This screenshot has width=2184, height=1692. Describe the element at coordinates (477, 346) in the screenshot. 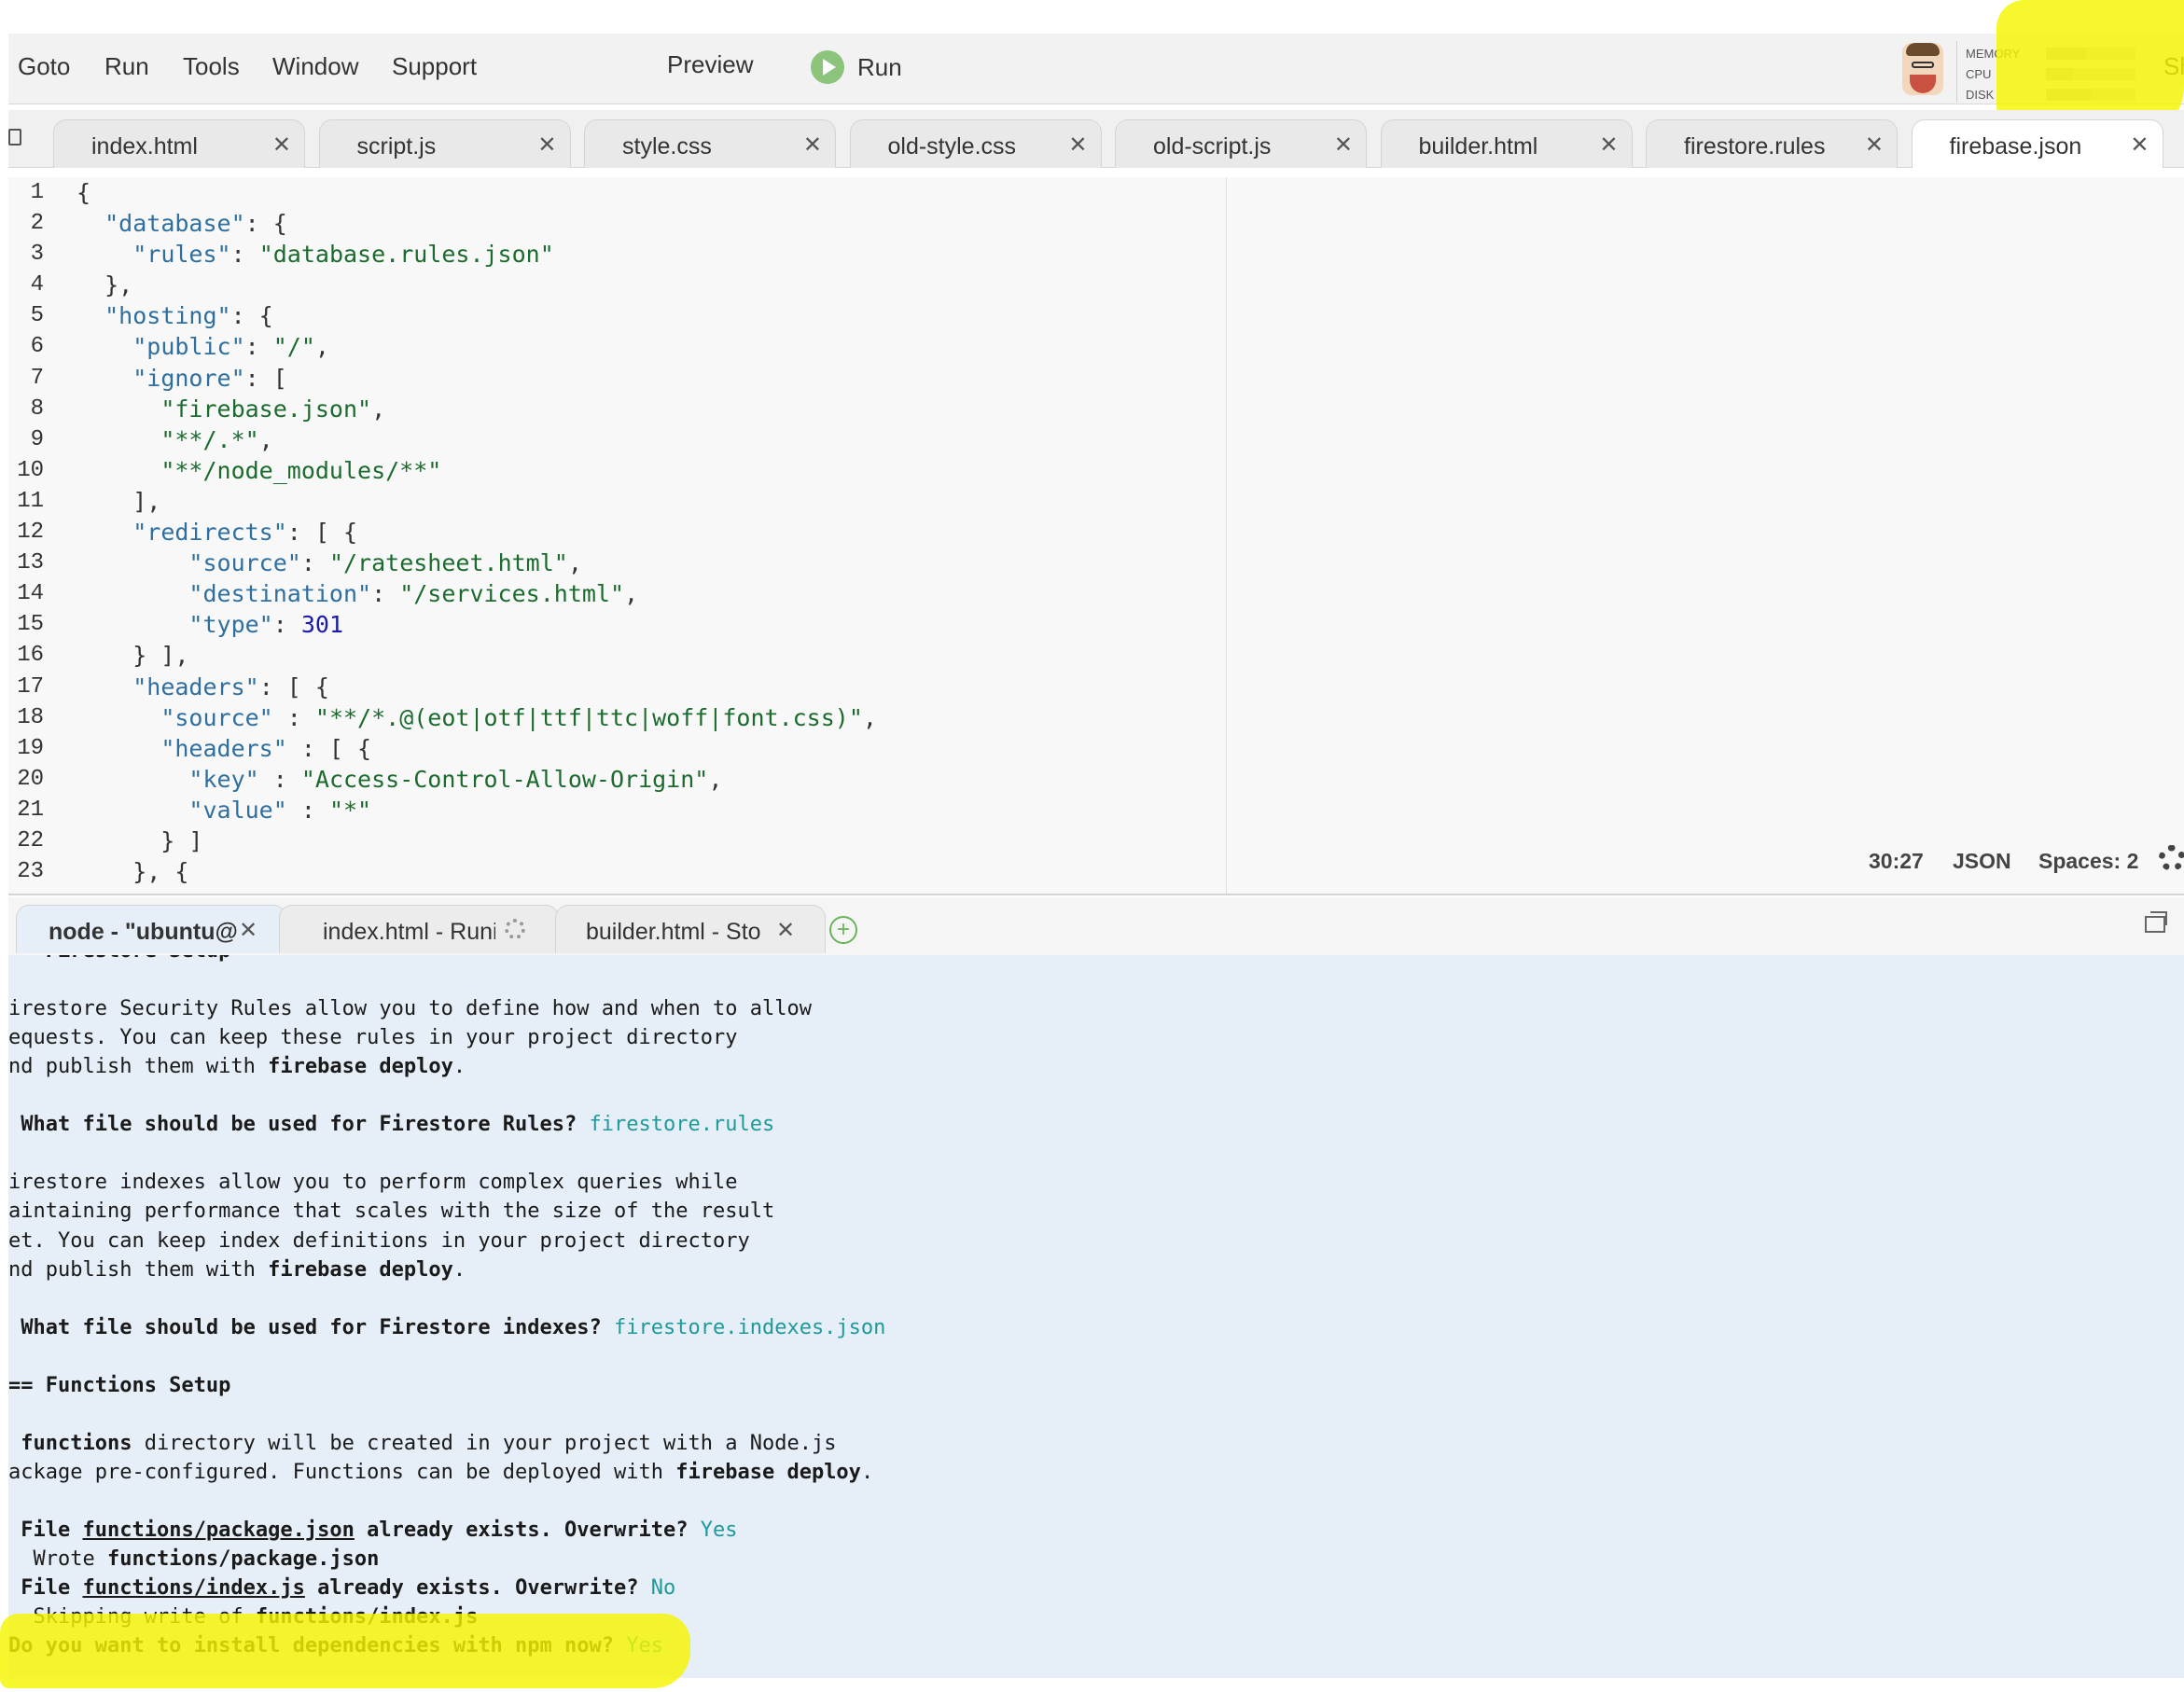

I see `code-line: "public": "/",` at that location.